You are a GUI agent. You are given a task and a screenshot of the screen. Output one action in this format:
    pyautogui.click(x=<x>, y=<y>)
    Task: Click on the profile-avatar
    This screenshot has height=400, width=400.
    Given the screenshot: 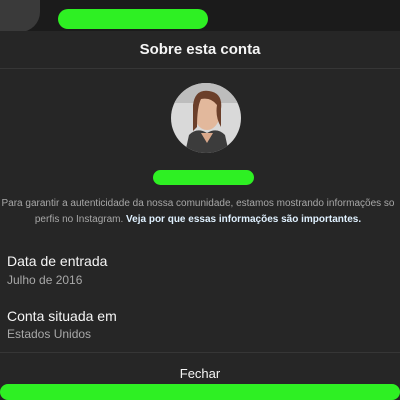 What is the action you would take?
    pyautogui.click(x=206, y=118)
    